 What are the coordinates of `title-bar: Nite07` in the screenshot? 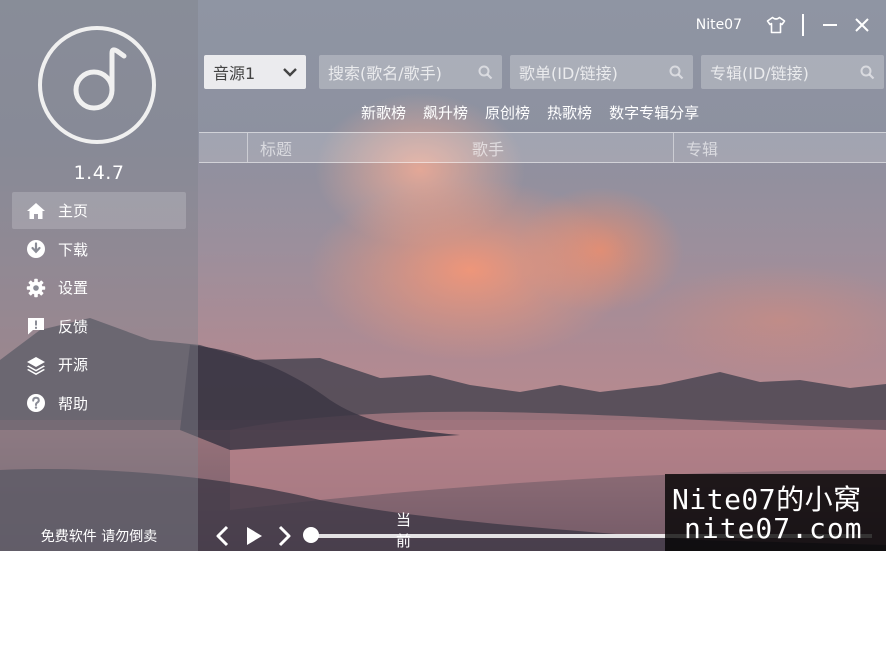 It's located at (791, 25).